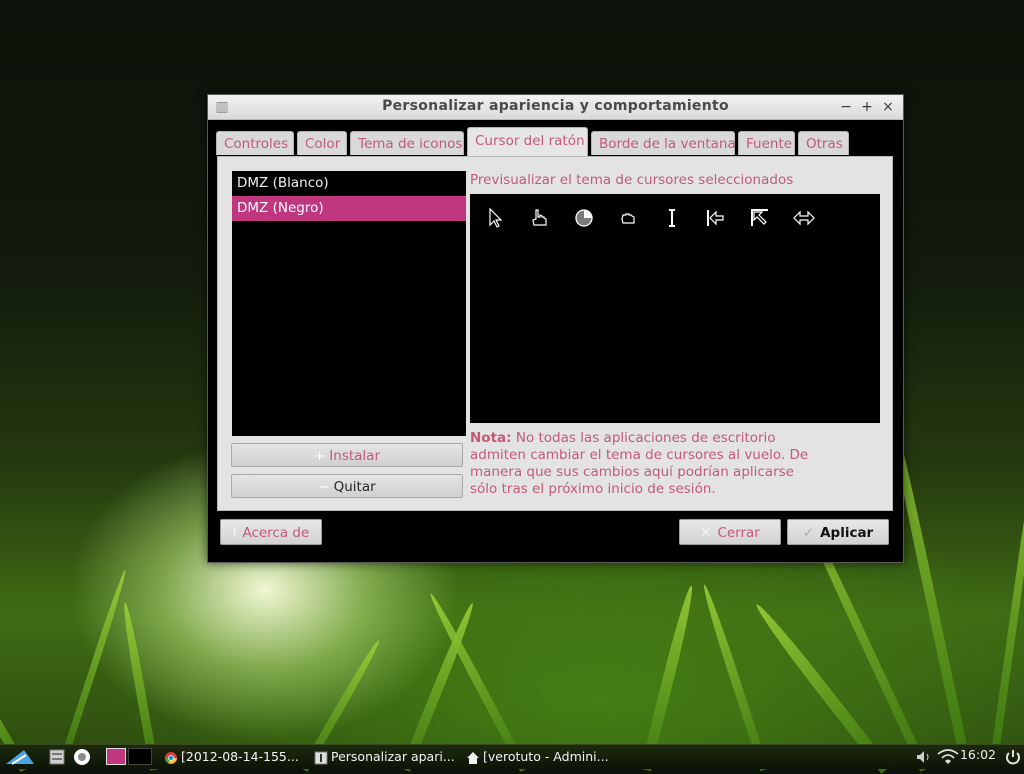 The image size is (1024, 774). Describe the element at coordinates (234, 533) in the screenshot. I see `info-icon: i` at that location.